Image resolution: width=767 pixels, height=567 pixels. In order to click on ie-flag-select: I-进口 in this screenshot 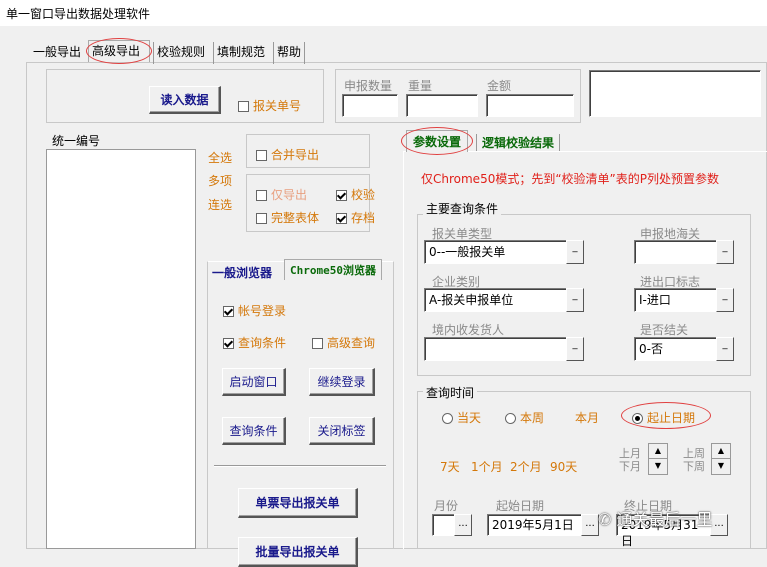, I will do `click(676, 300)`.